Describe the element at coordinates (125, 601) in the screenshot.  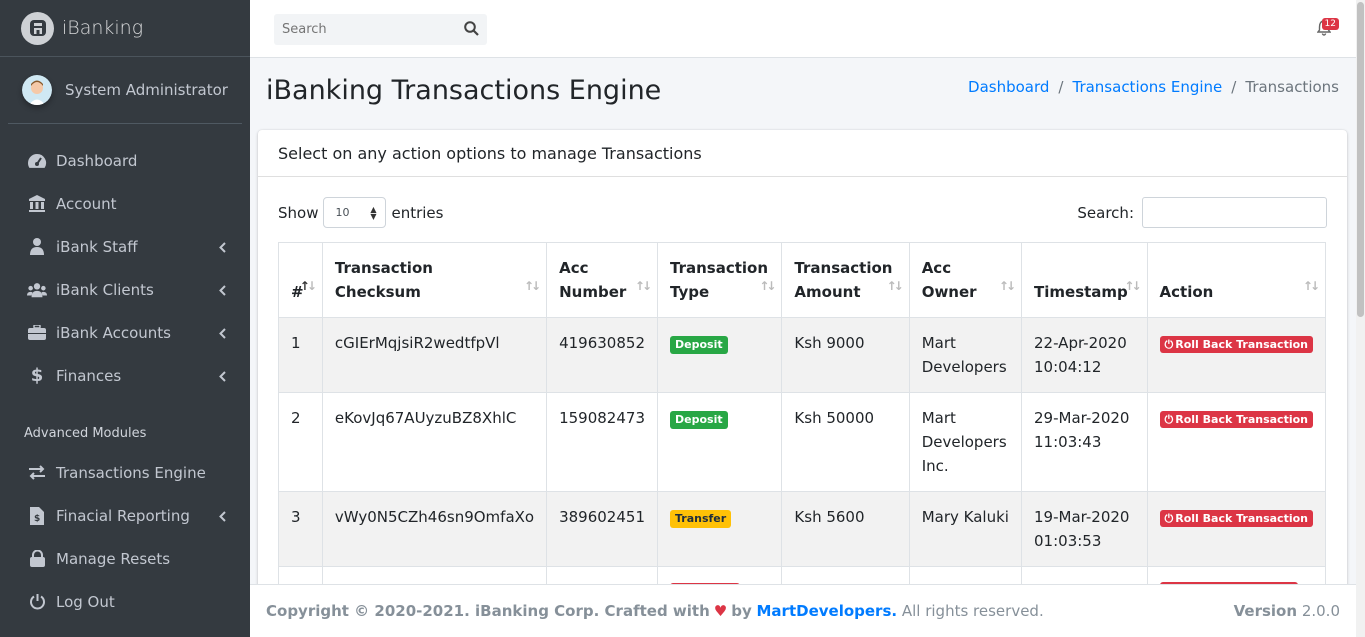
I see `sidebar-item-log-out: Log Out` at that location.